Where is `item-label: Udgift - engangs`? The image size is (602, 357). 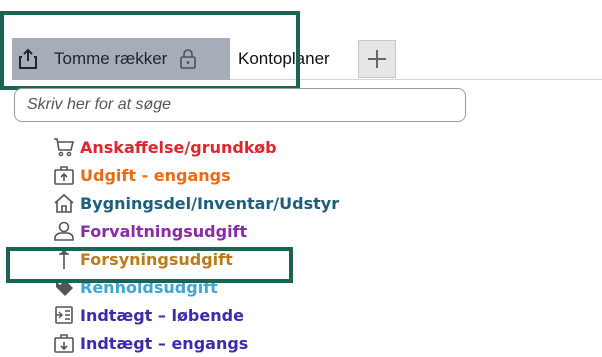
item-label: Udgift - engangs is located at coordinates (155, 175).